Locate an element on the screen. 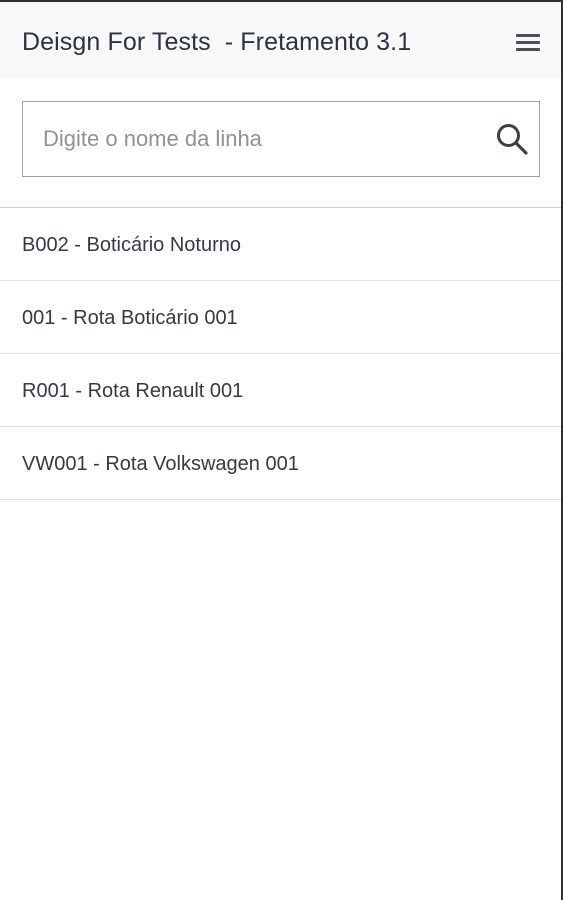 This screenshot has width=563, height=900. search-icon is located at coordinates (512, 139).